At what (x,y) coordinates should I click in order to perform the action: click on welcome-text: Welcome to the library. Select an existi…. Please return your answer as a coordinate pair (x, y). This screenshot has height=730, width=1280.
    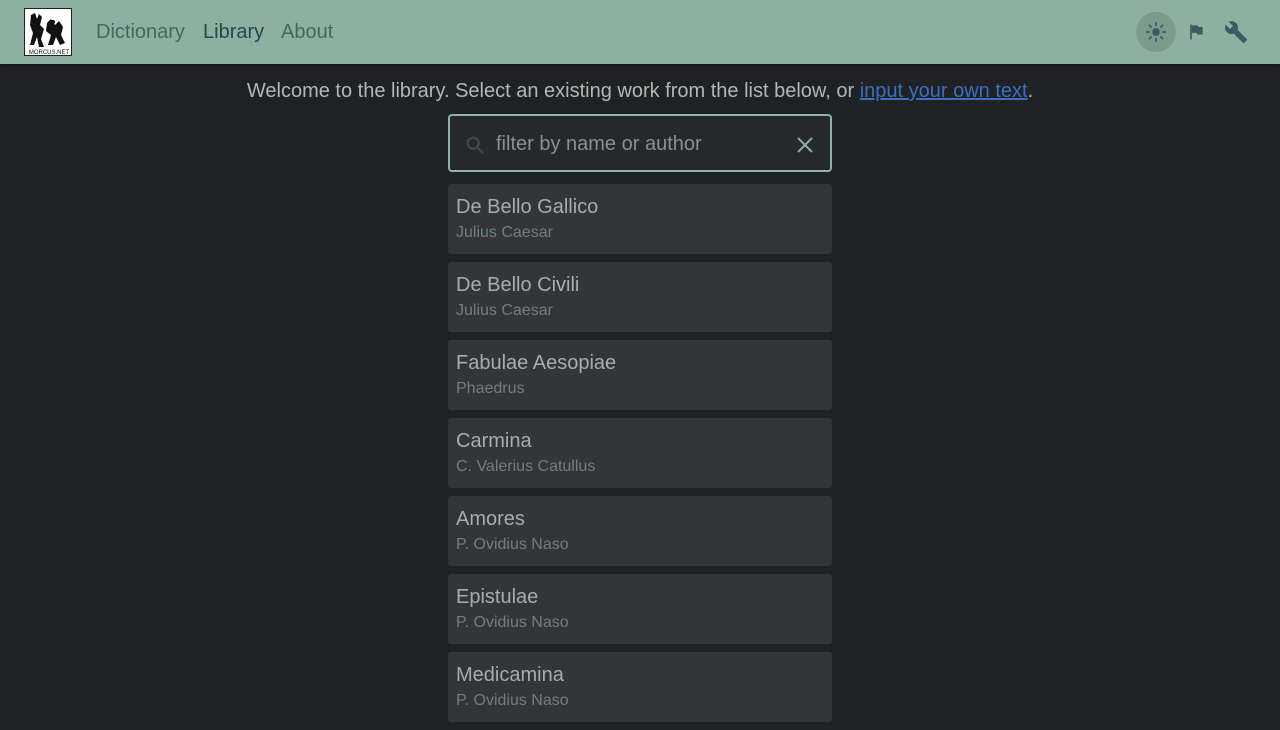
    Looking at the image, I should click on (553, 91).